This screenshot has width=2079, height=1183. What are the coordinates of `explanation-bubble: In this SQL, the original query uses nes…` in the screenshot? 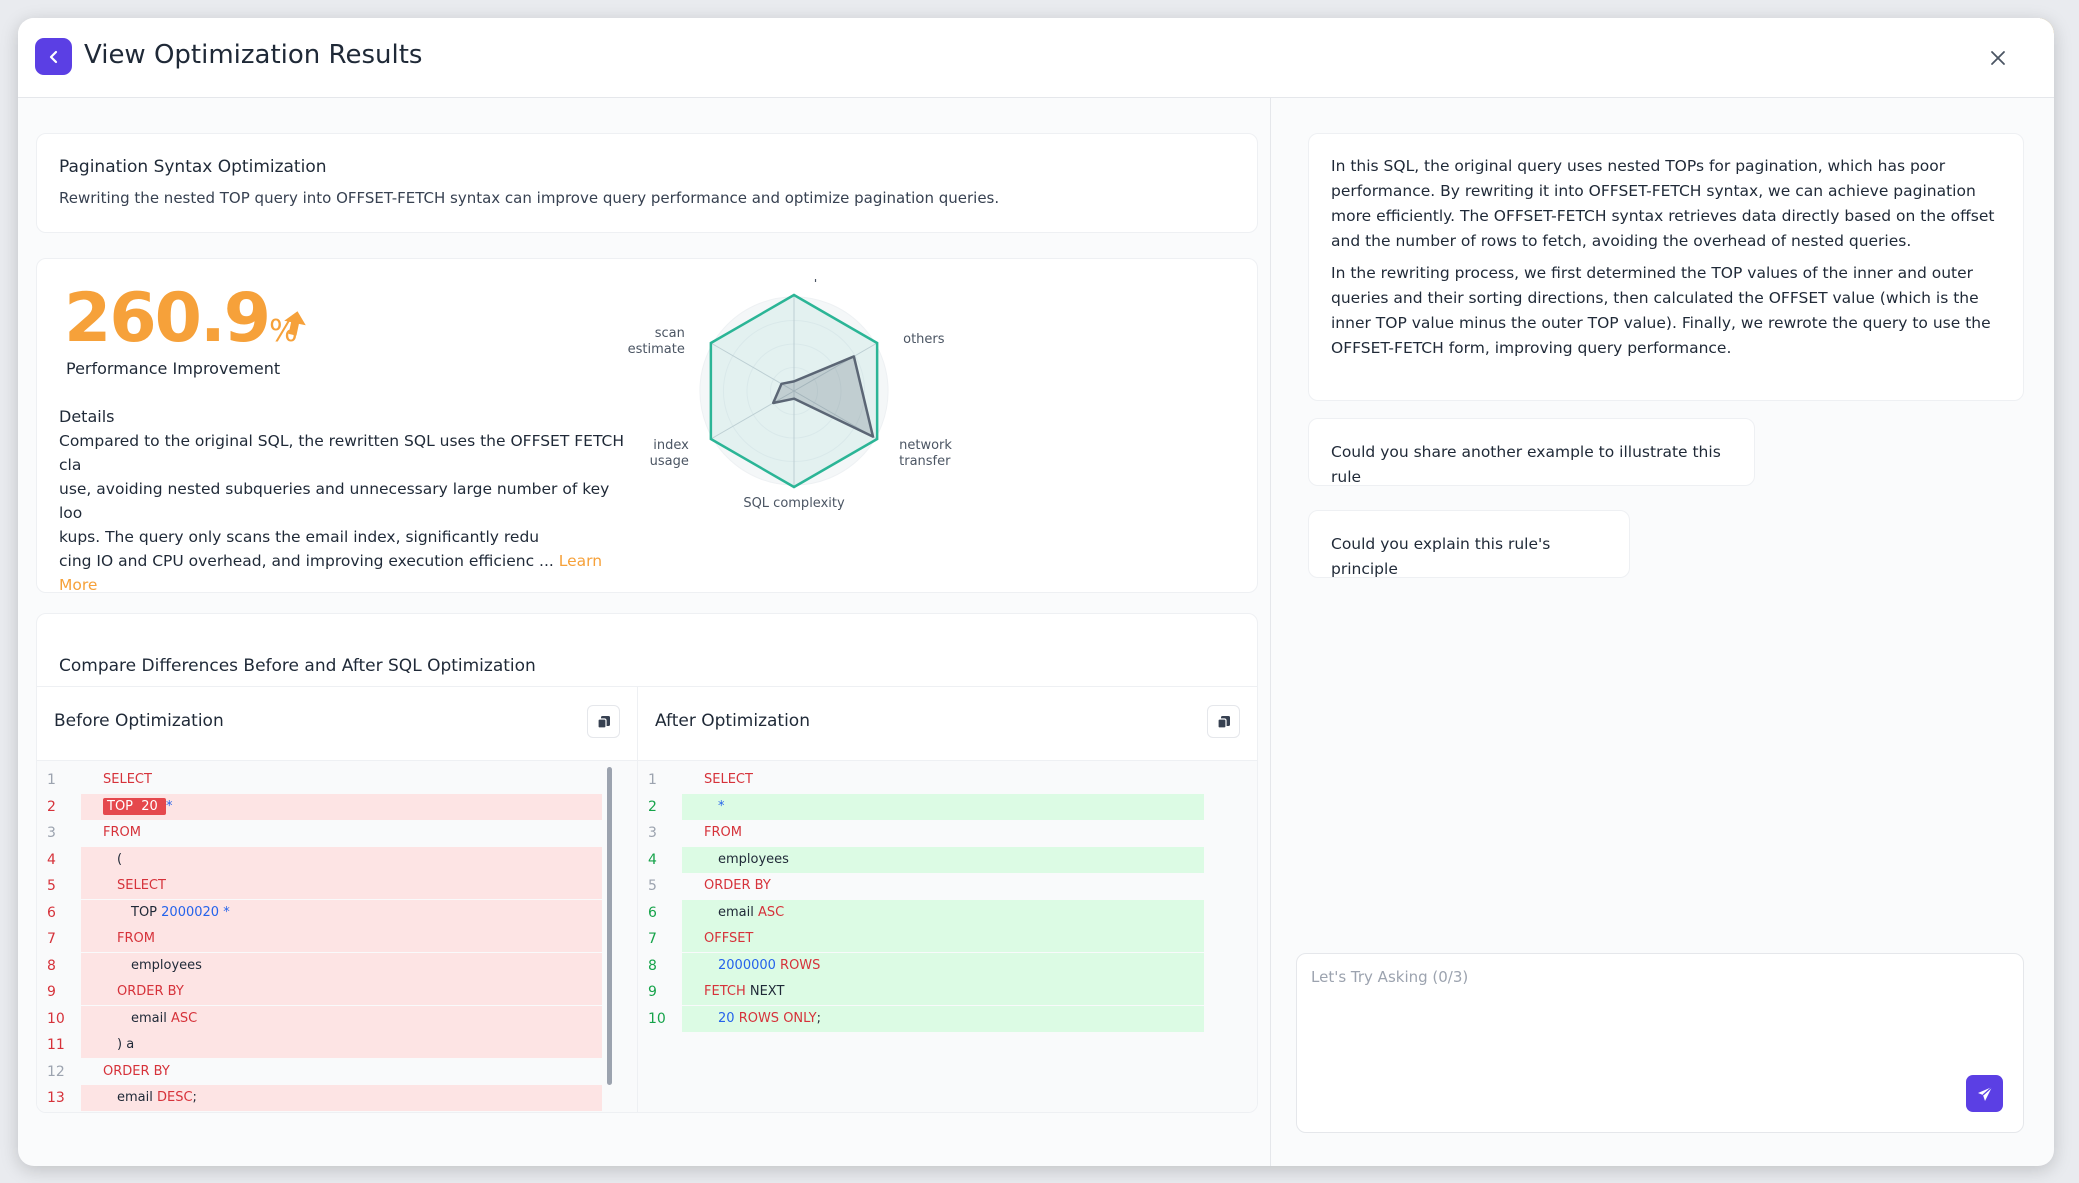 It's located at (1666, 267).